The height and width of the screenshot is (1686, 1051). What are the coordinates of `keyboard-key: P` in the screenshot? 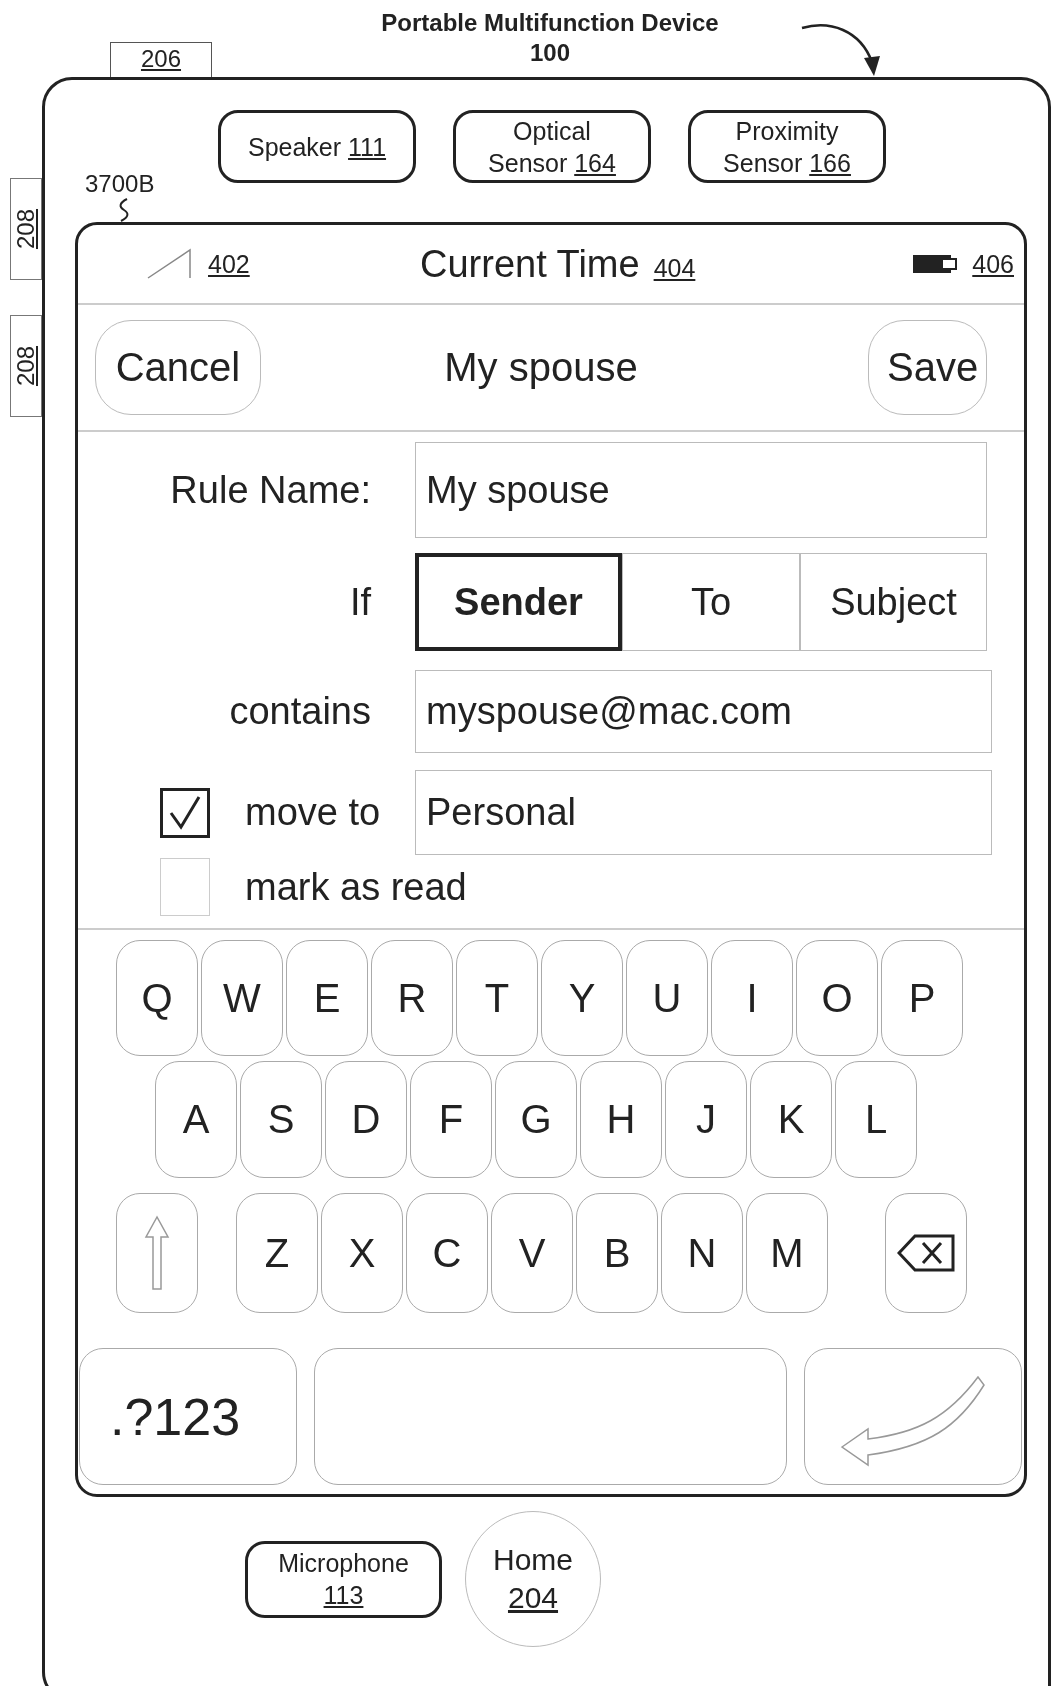 It's located at (922, 998).